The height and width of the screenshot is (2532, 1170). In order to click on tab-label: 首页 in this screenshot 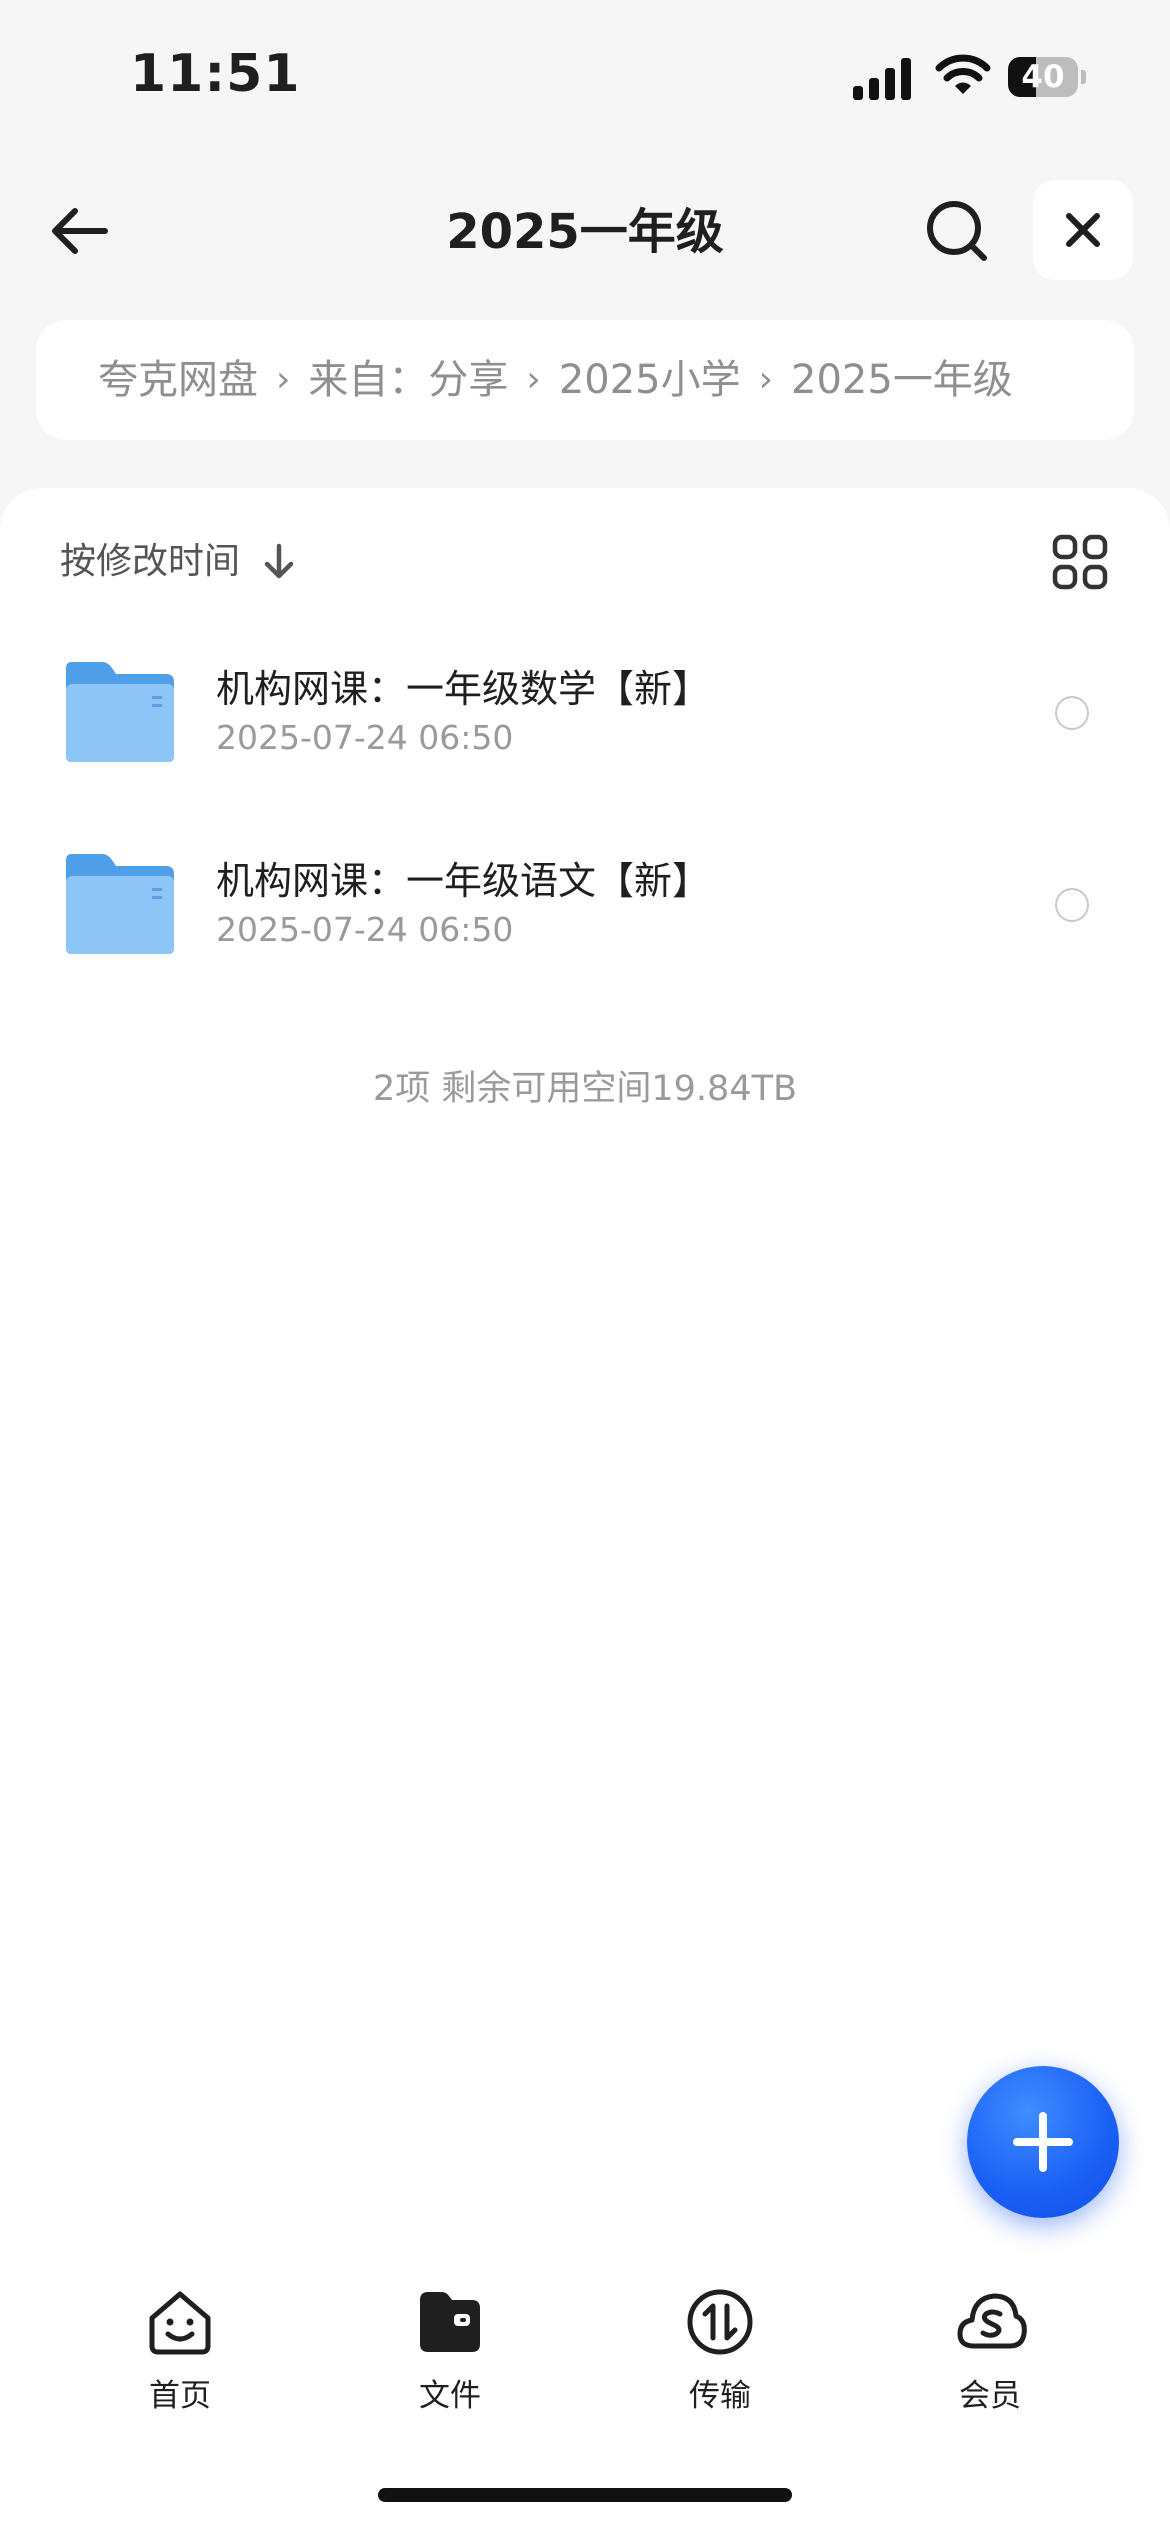, I will do `click(180, 2396)`.